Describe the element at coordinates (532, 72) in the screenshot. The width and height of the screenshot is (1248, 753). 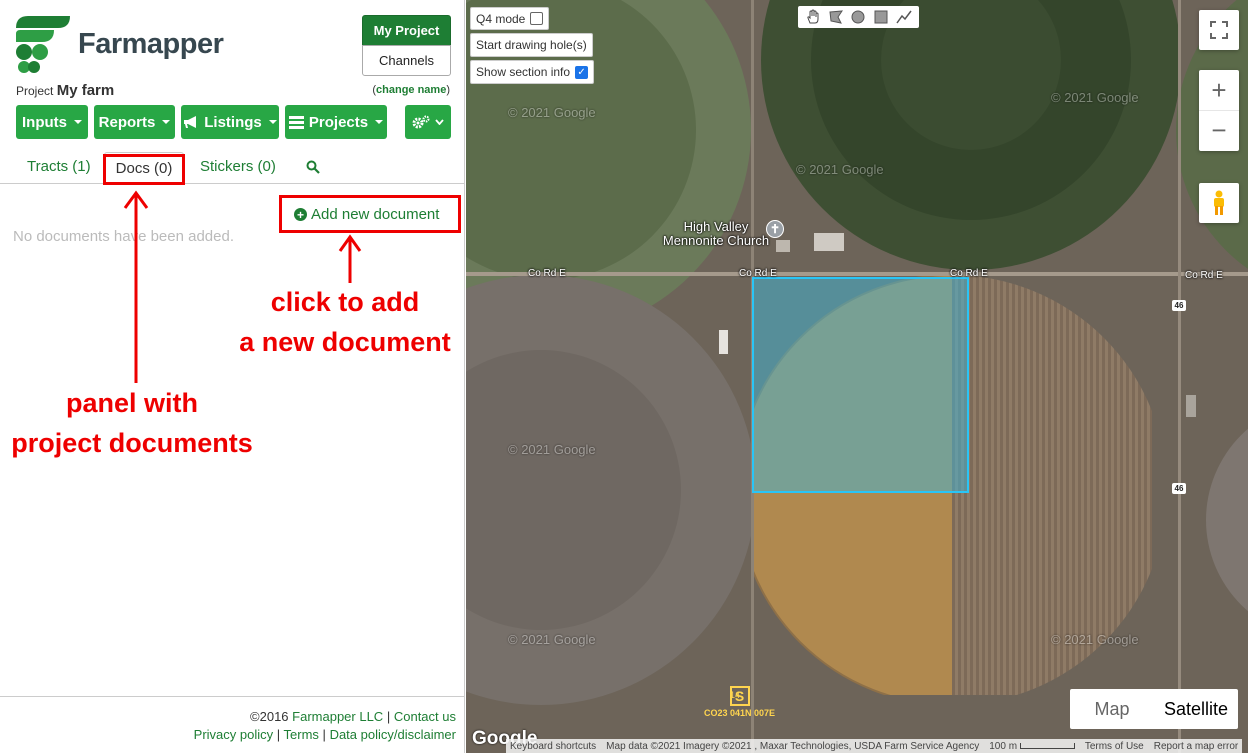
I see `section-info-control: Show section info ✓` at that location.